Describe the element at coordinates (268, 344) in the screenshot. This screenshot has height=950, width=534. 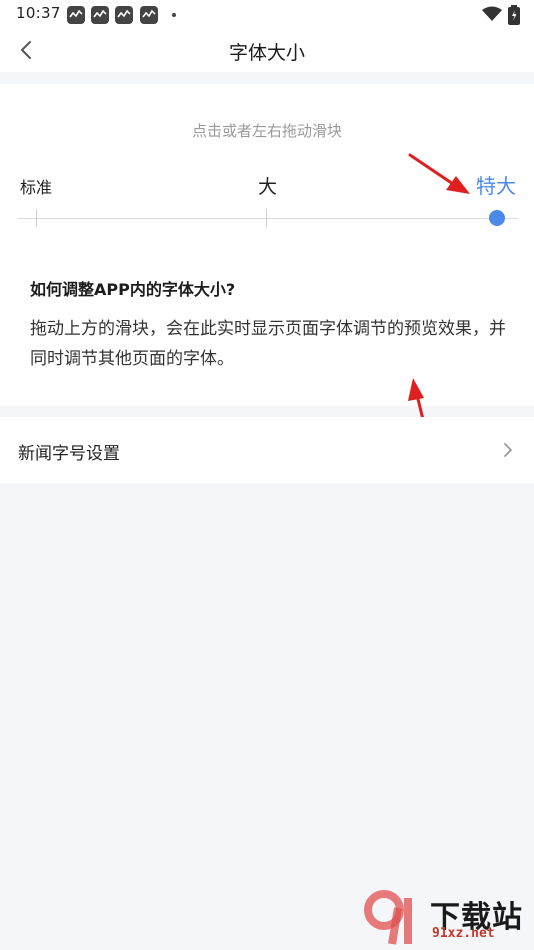
I see `faq-body: 拖动上方的滑块，会在此实时显示页面字体调节的预览效果，并同时调节其他页面的字体。` at that location.